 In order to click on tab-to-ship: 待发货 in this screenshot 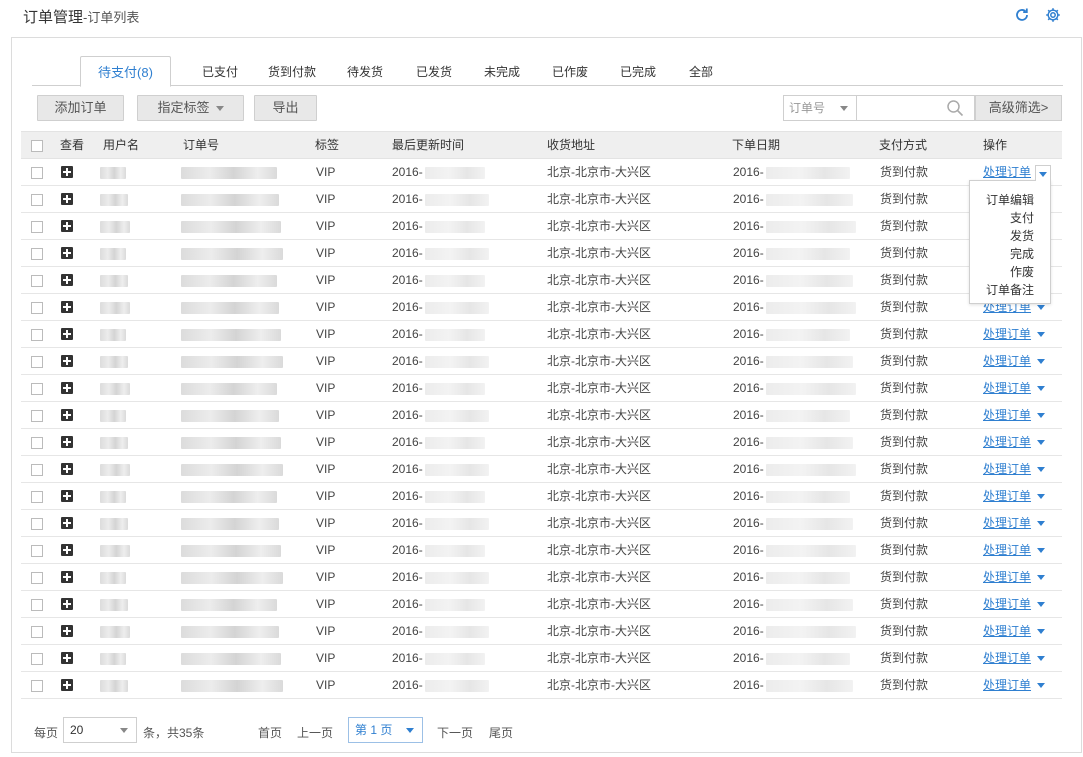, I will do `click(365, 71)`.